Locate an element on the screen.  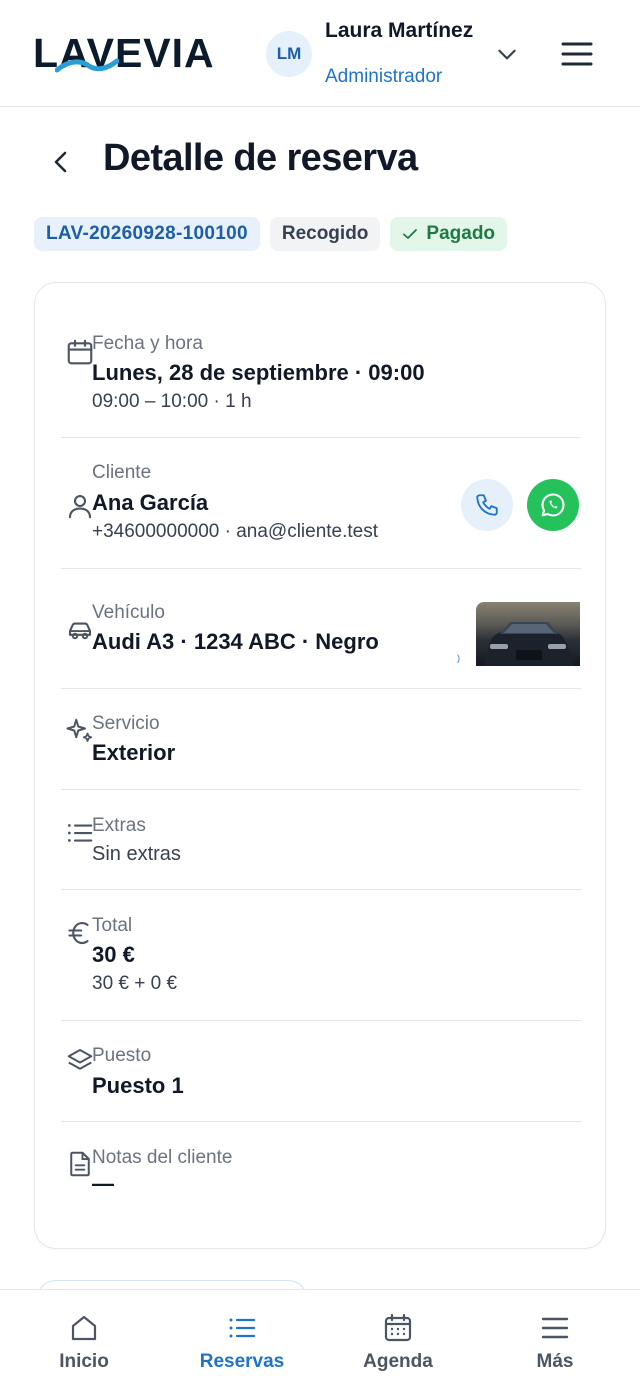
payment-badge: Pagado is located at coordinates (449, 234).